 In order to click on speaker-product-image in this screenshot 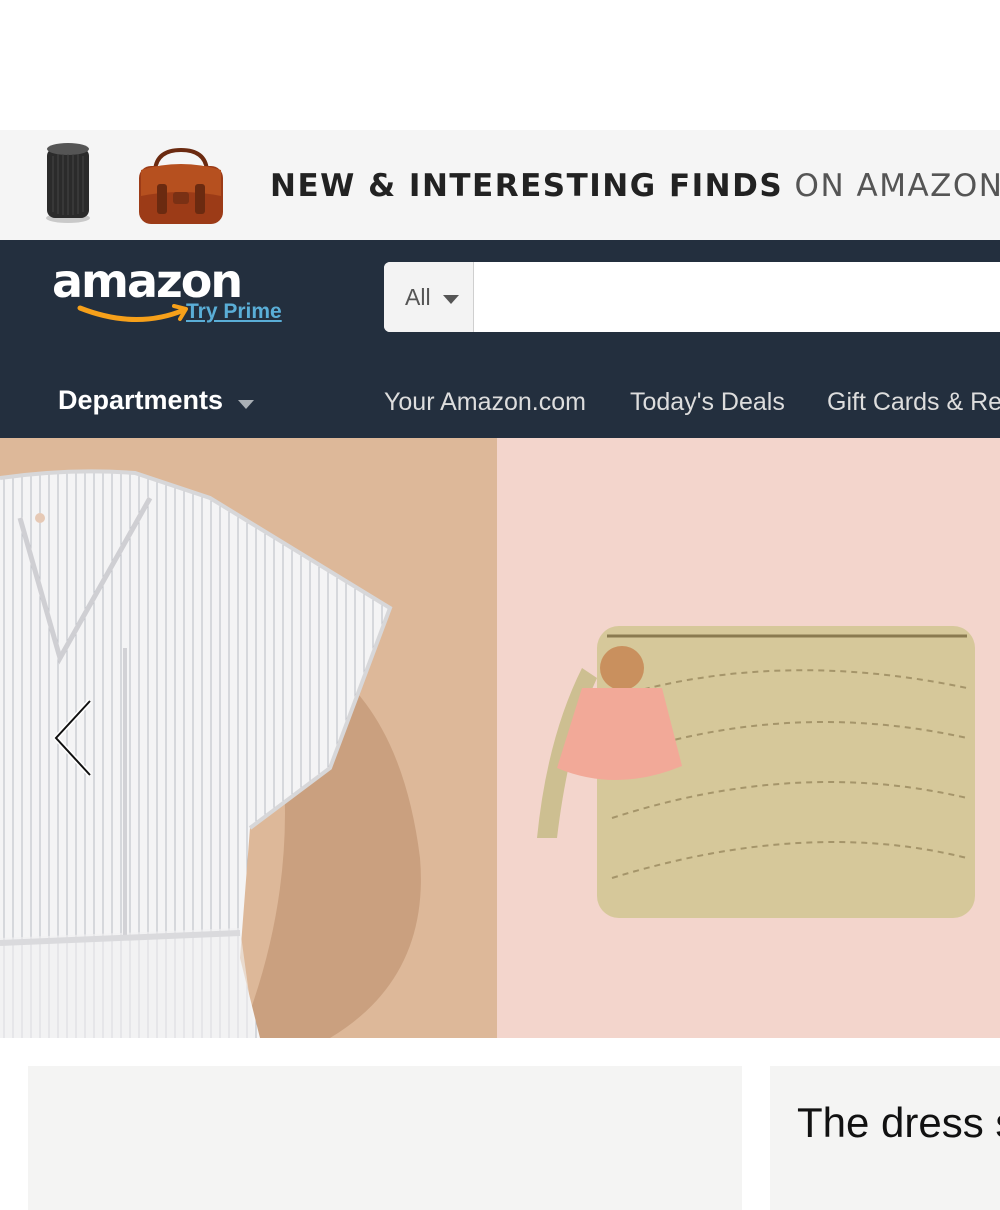, I will do `click(68, 183)`.